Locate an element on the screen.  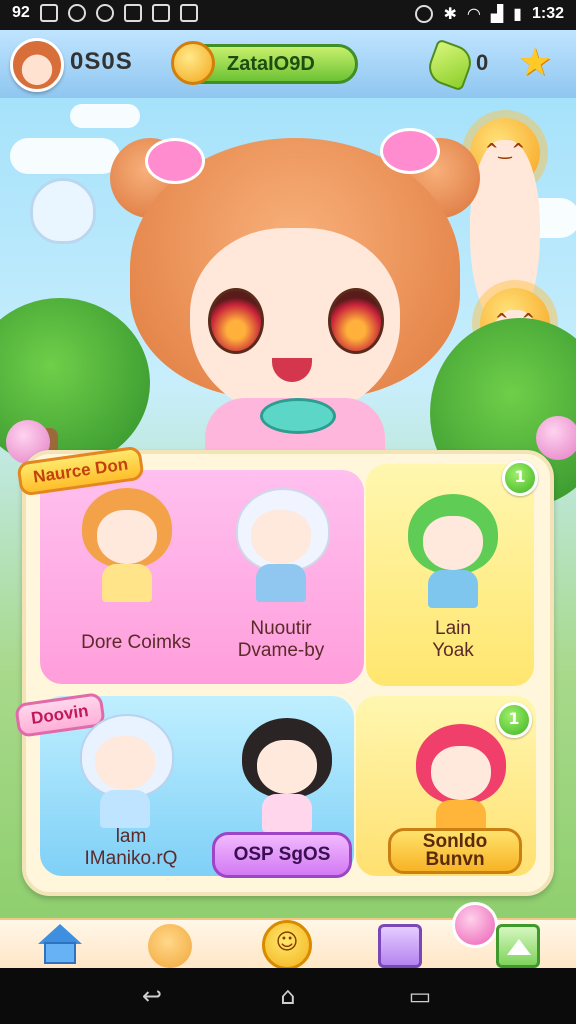
gem-counter: 0 is located at coordinates (482, 62).